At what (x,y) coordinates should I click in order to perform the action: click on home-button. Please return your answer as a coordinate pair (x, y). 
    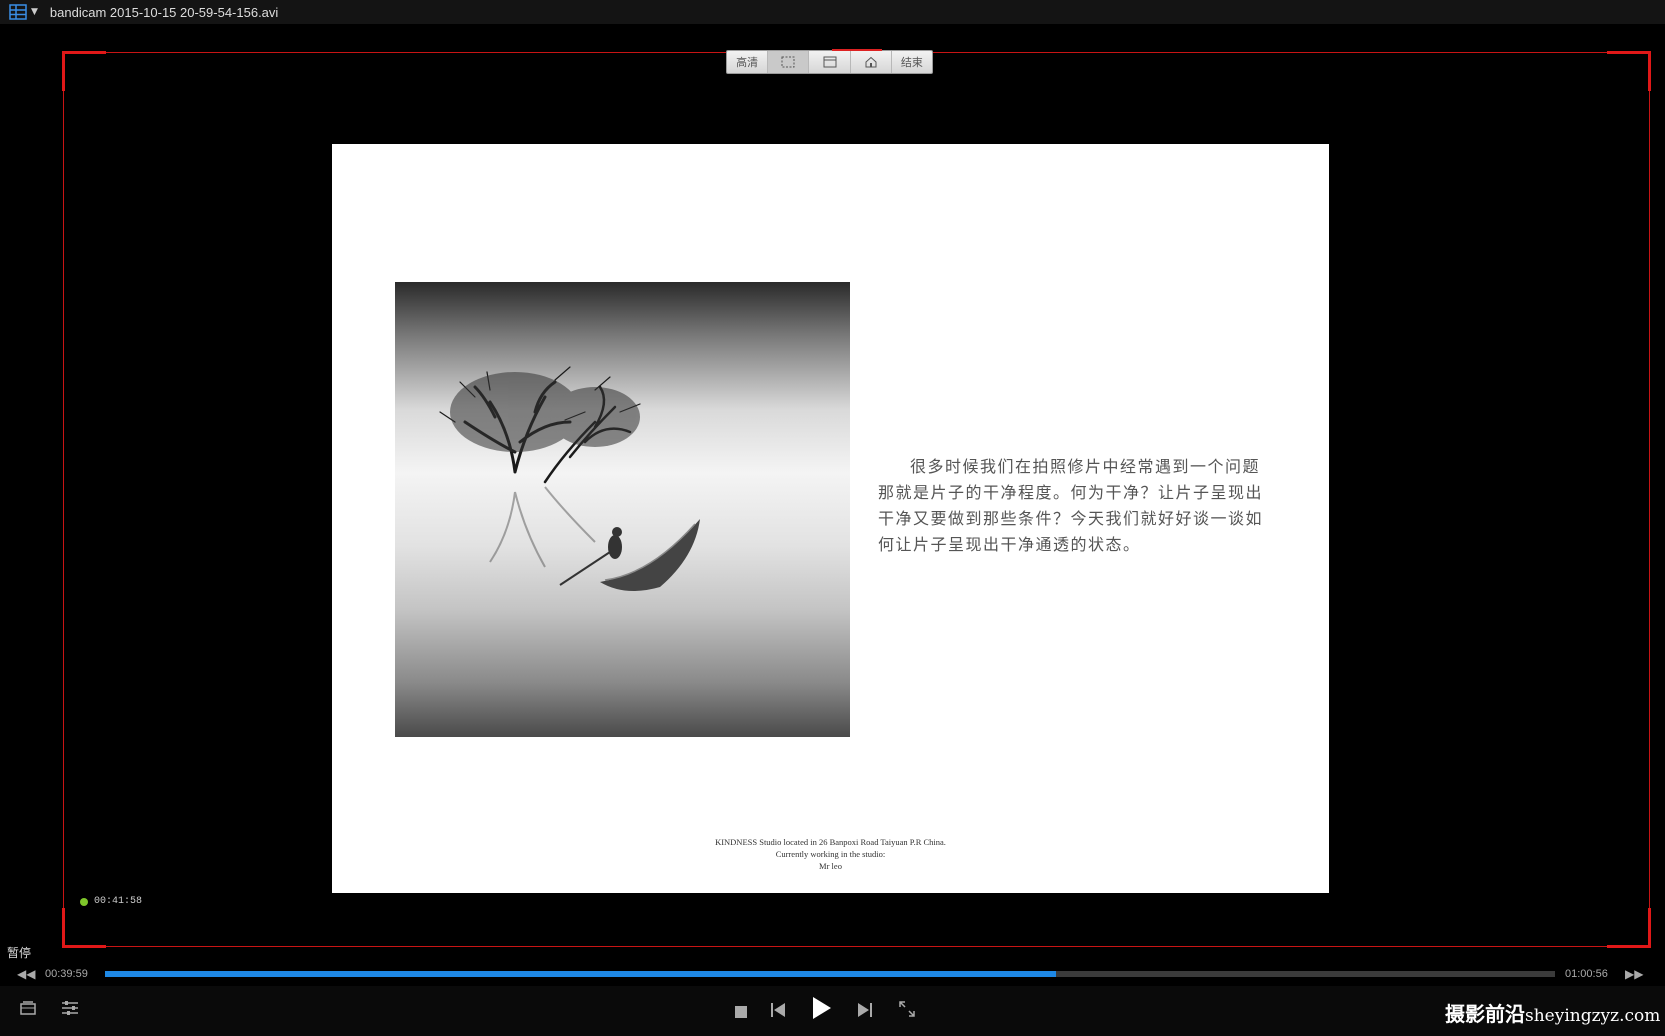
    Looking at the image, I should click on (871, 62).